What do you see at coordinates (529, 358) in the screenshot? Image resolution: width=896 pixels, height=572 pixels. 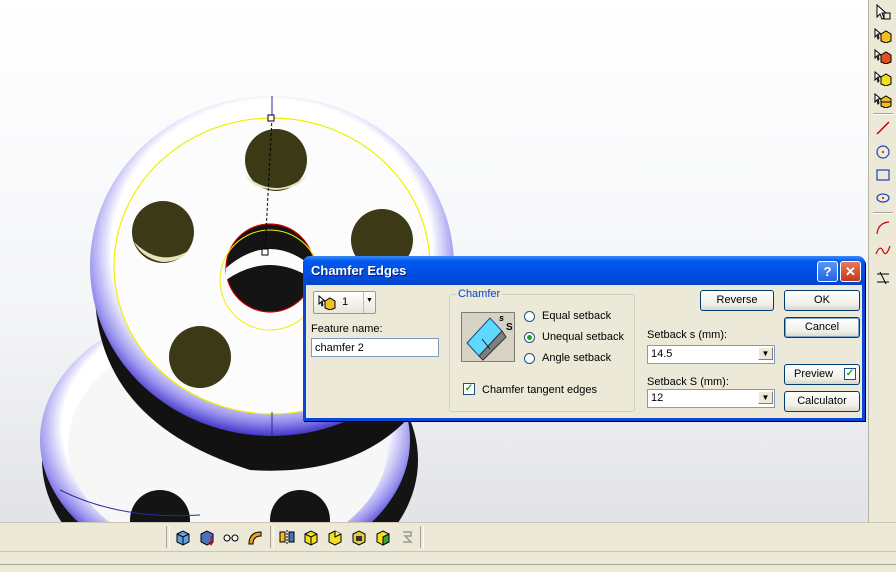 I see `angle-setback-radio` at bounding box center [529, 358].